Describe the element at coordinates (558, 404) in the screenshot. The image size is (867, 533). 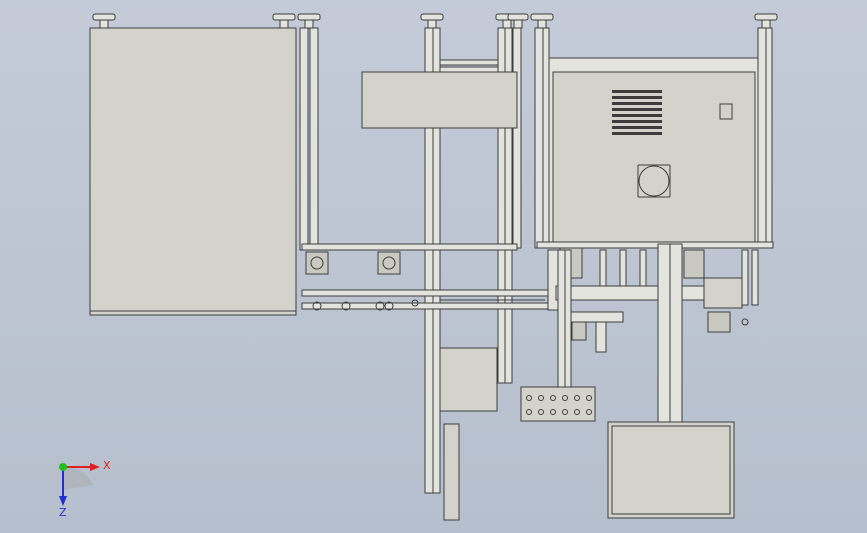
I see `nozzle-plate` at that location.